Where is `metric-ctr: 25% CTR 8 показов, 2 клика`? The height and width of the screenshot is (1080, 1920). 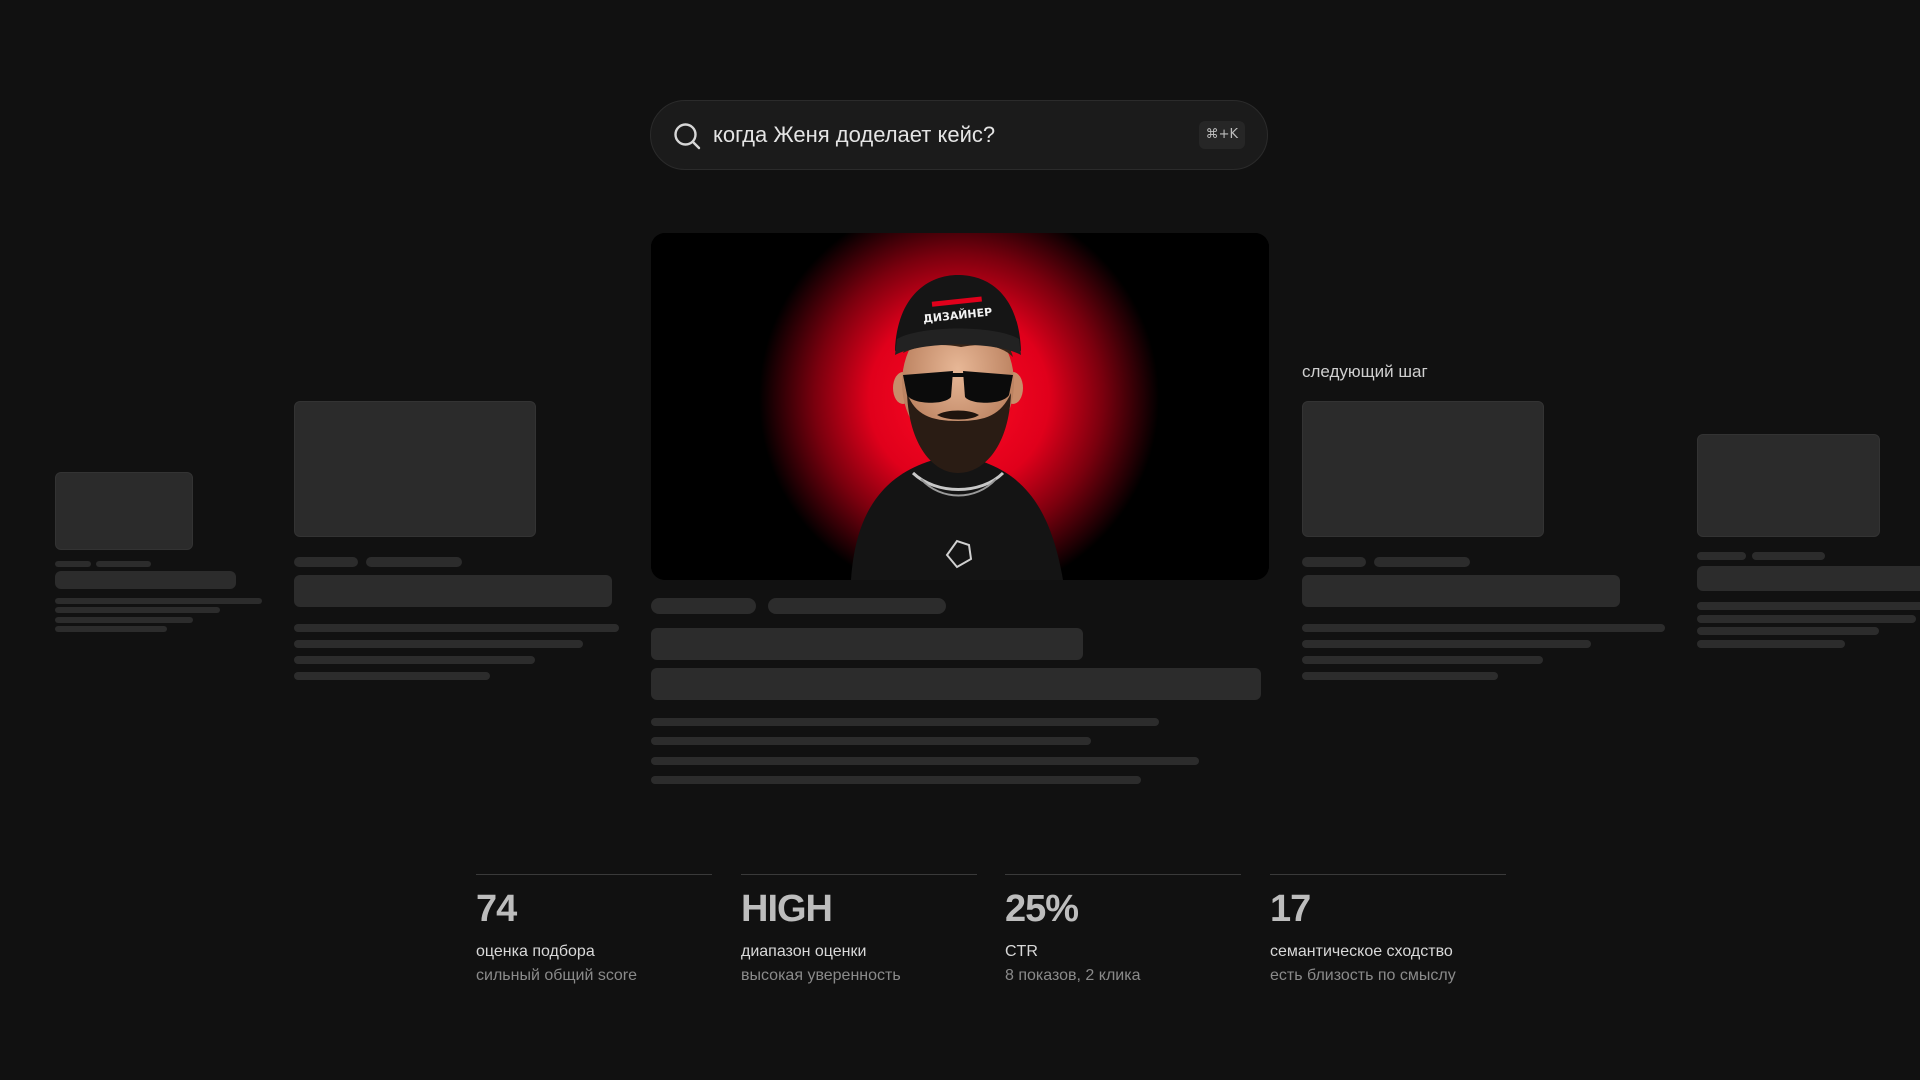
metric-ctr: 25% CTR 8 показов, 2 клика is located at coordinates (1123, 930).